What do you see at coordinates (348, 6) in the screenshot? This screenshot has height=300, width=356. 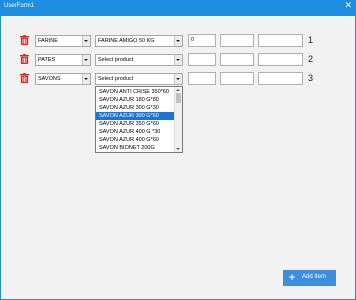 I see `close-icon: ✕` at bounding box center [348, 6].